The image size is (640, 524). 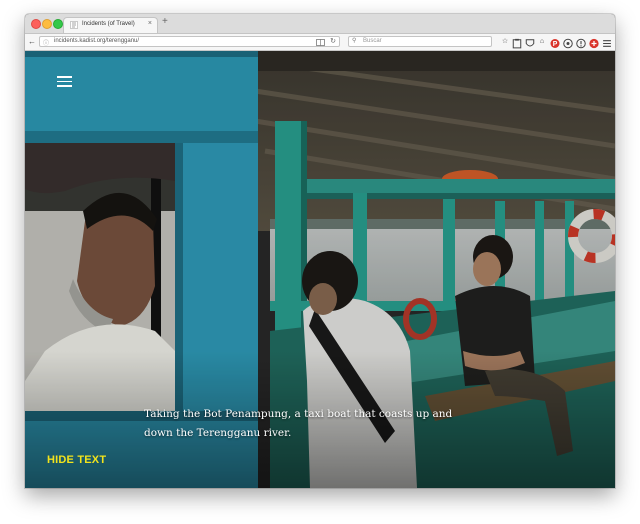 I want to click on reload-icon: ↻, so click(x=333, y=41).